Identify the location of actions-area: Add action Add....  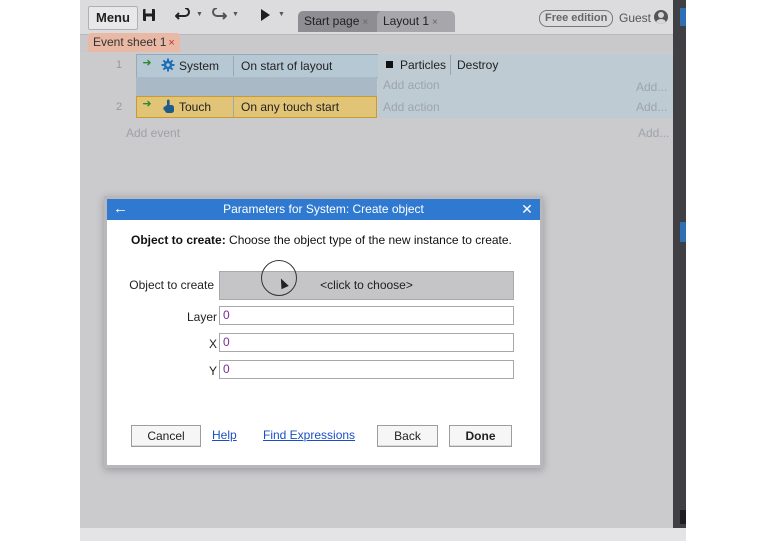
(525, 107).